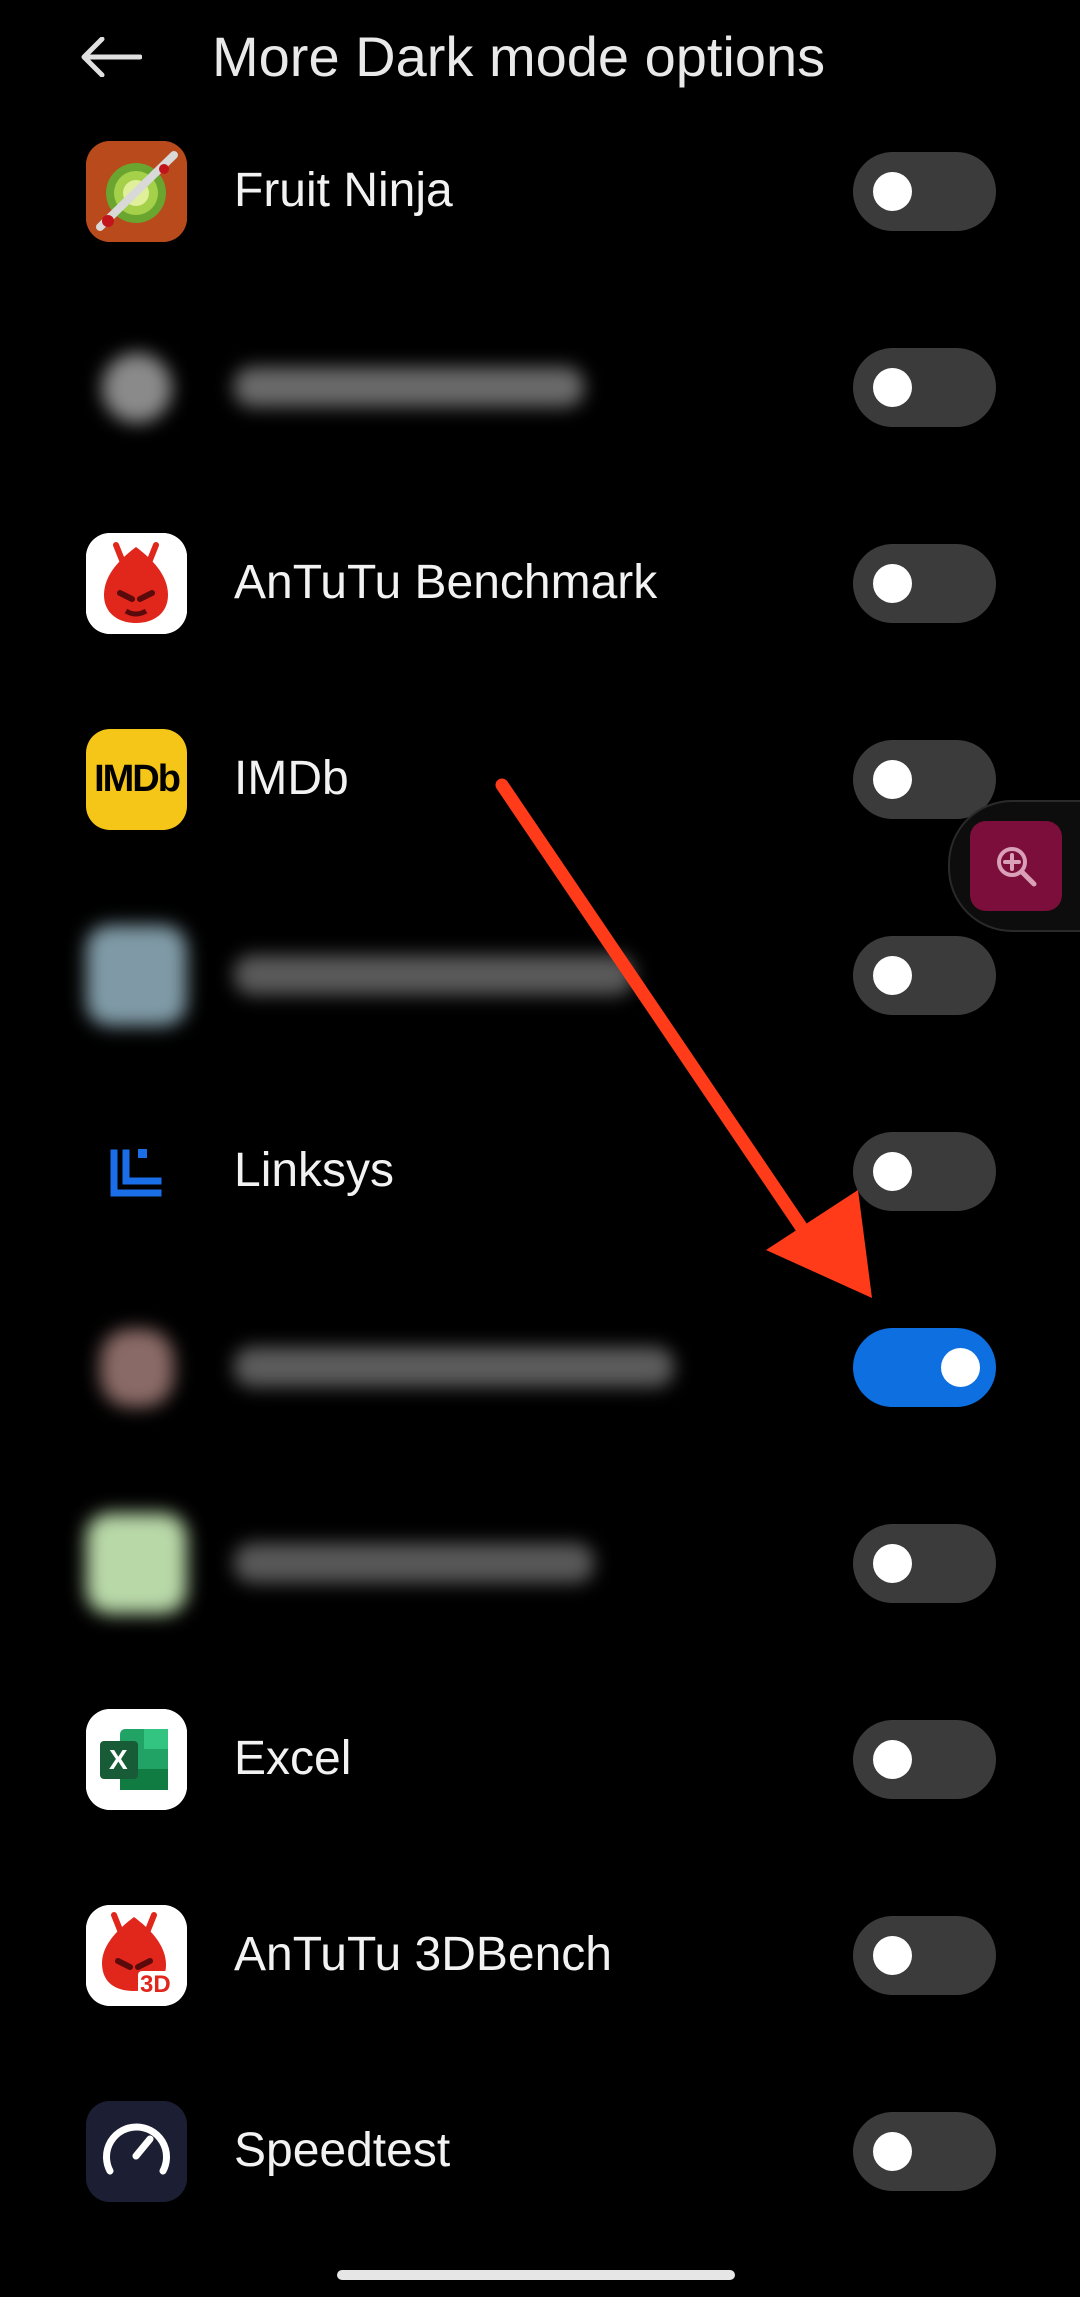 The height and width of the screenshot is (2297, 1080). I want to click on list-item: 3D AnTuTu 3DBench, so click(540, 1955).